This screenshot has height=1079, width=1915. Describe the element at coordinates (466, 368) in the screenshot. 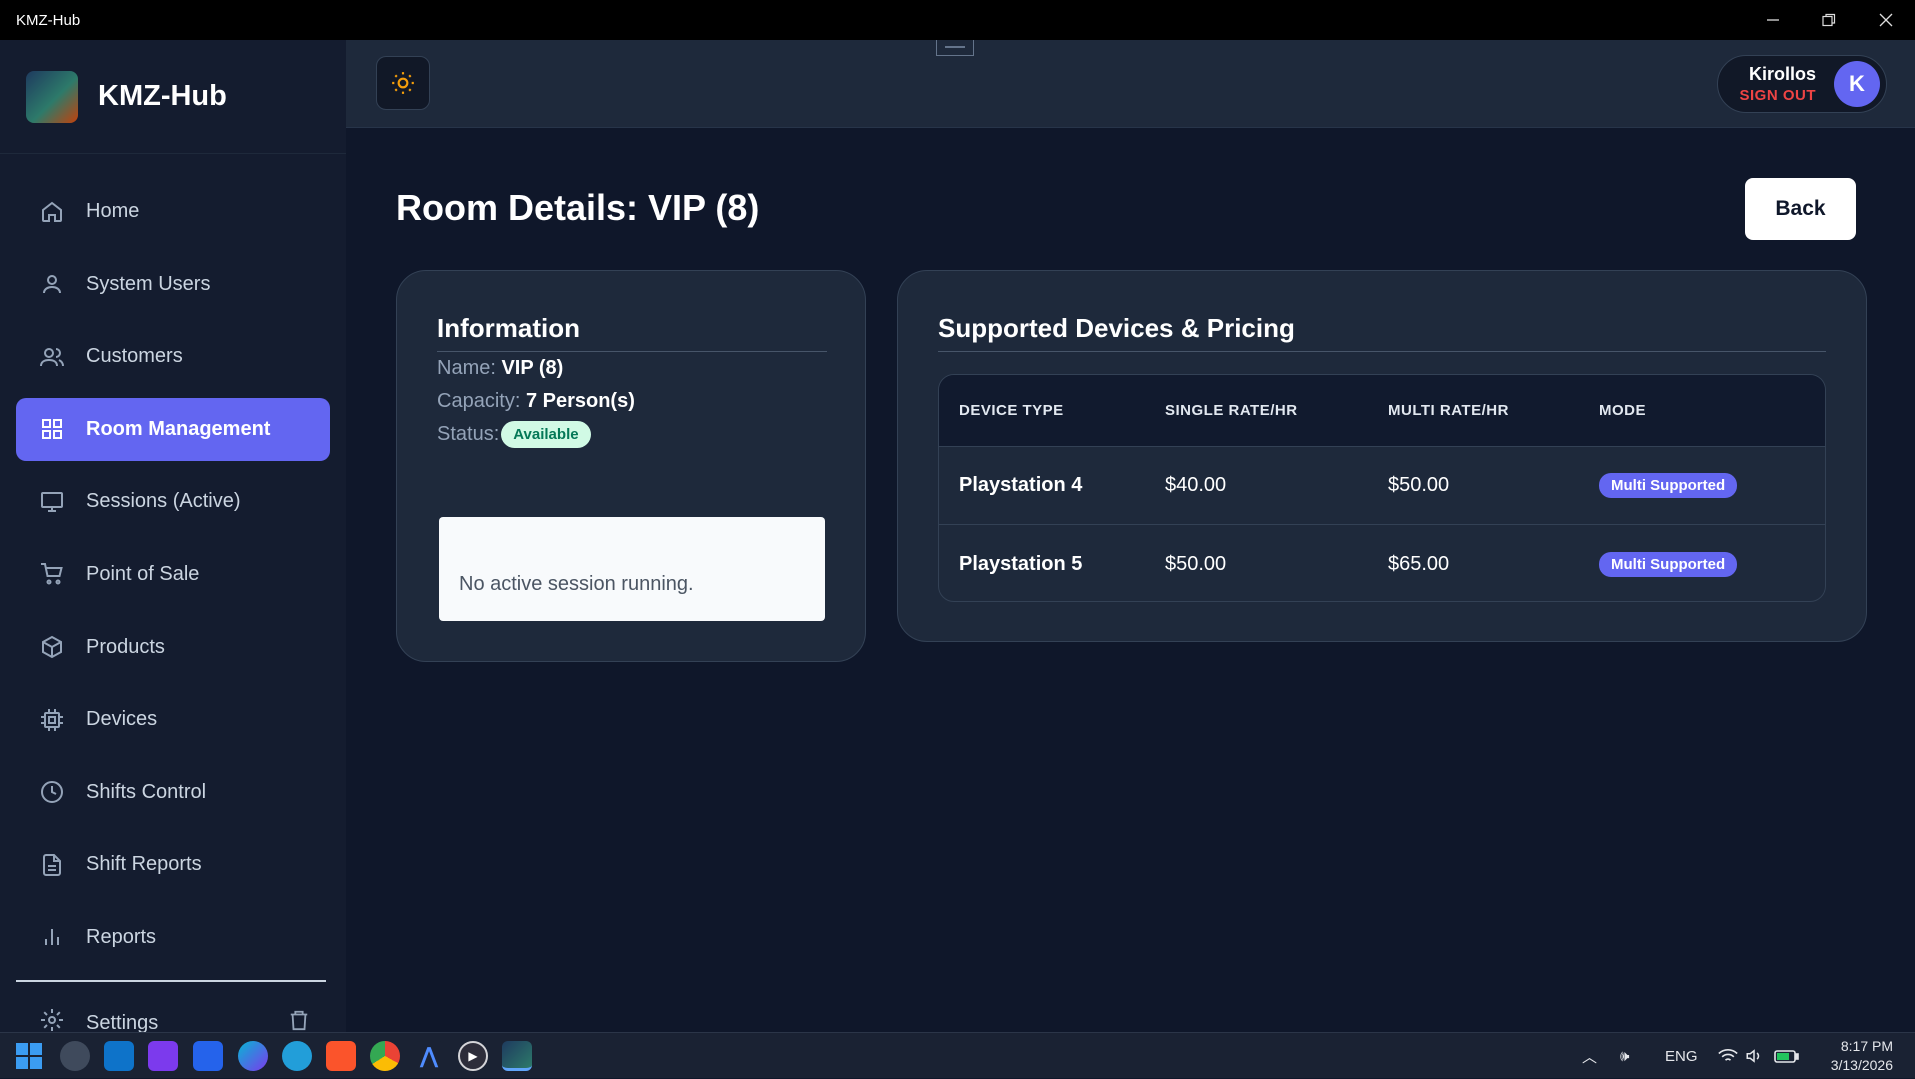

I see `room-name-label: Name:` at that location.